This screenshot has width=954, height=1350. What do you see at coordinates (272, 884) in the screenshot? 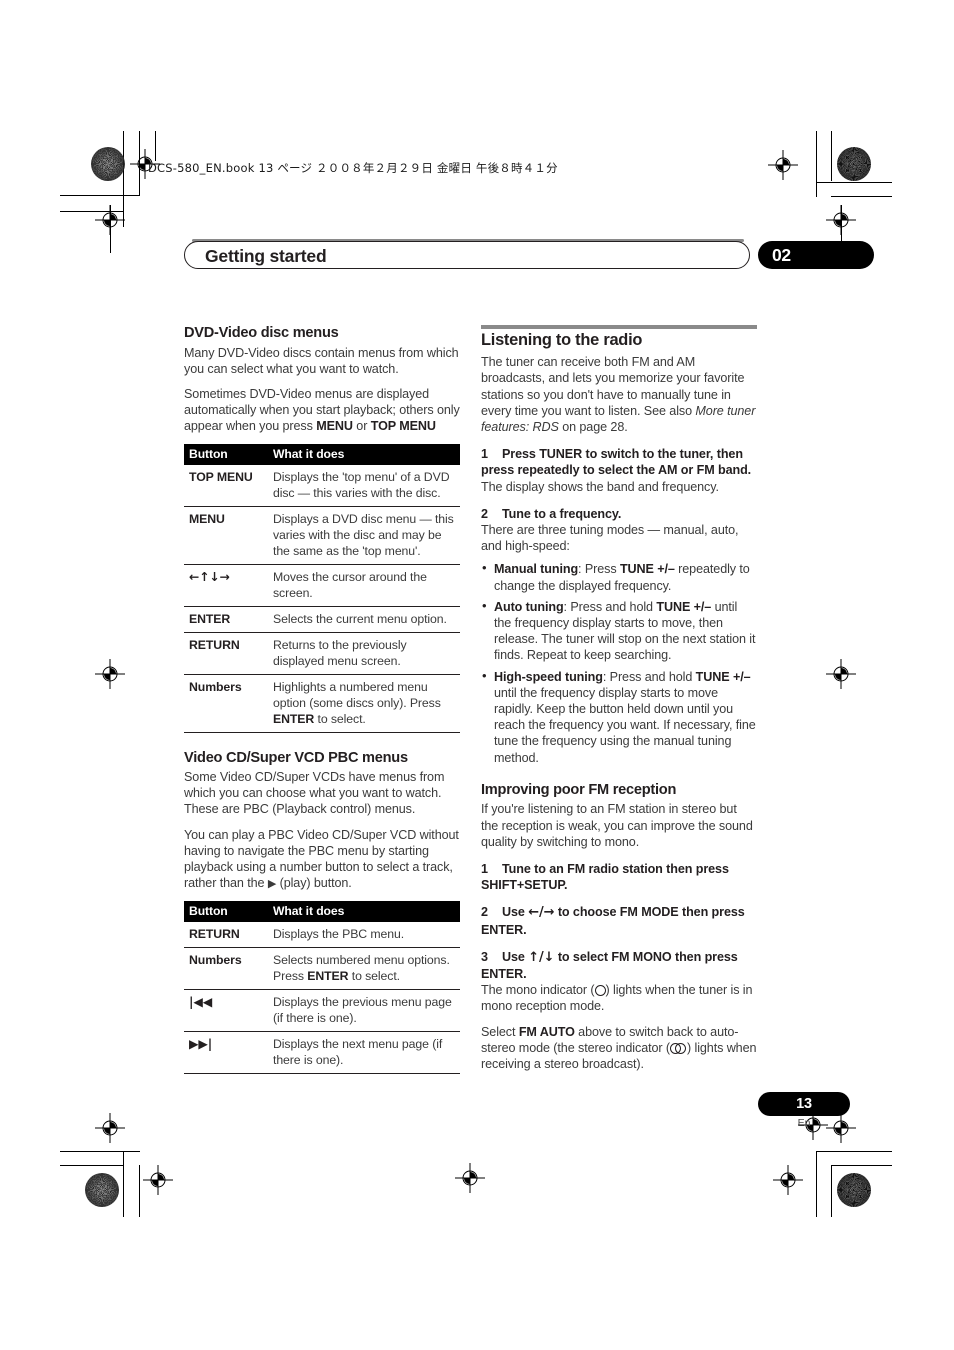
I see `play-icon: ▶` at bounding box center [272, 884].